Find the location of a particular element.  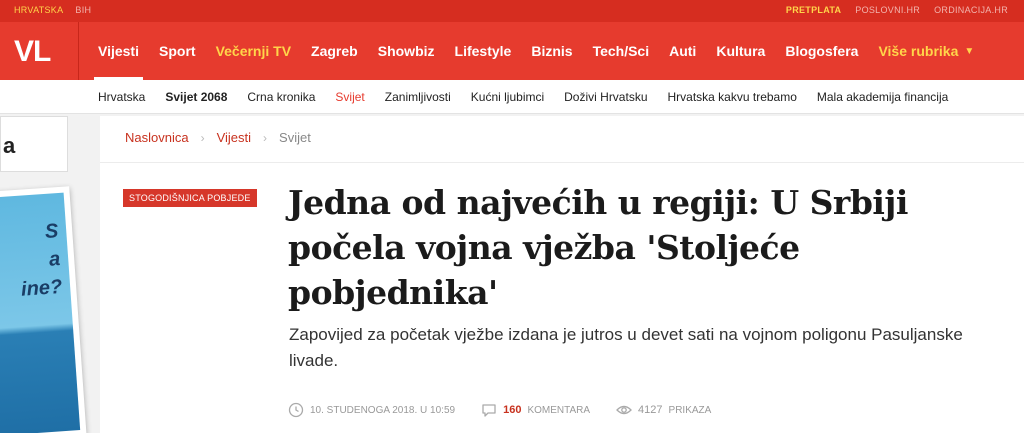

nav-item-tech-sci: Tech/Sci is located at coordinates (621, 51).